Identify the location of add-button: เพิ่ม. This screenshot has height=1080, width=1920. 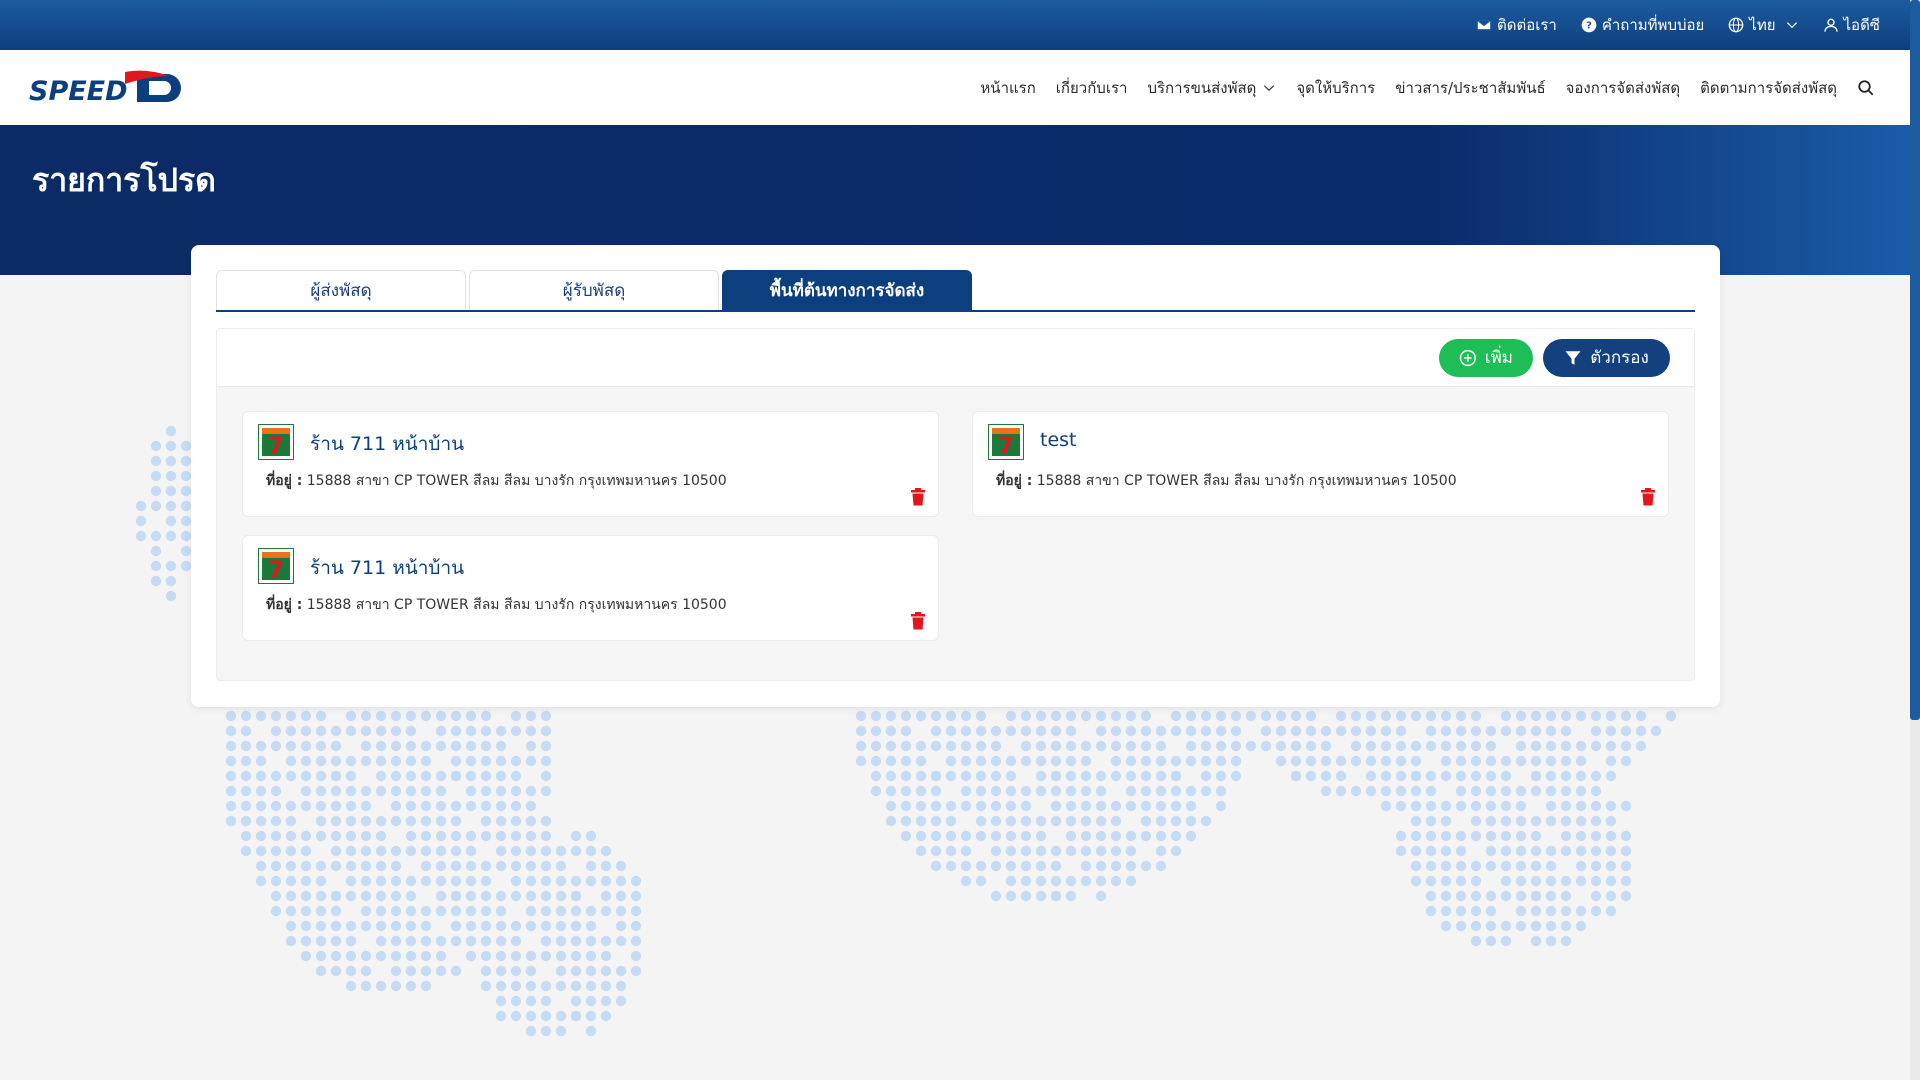
(1486, 357).